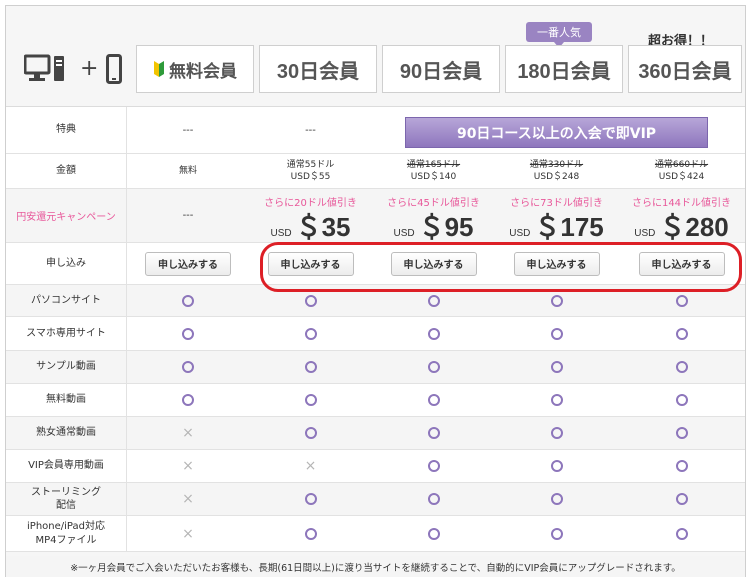 The image size is (751, 577). What do you see at coordinates (318, 69) in the screenshot?
I see `plan-30-days: 30日会員` at bounding box center [318, 69].